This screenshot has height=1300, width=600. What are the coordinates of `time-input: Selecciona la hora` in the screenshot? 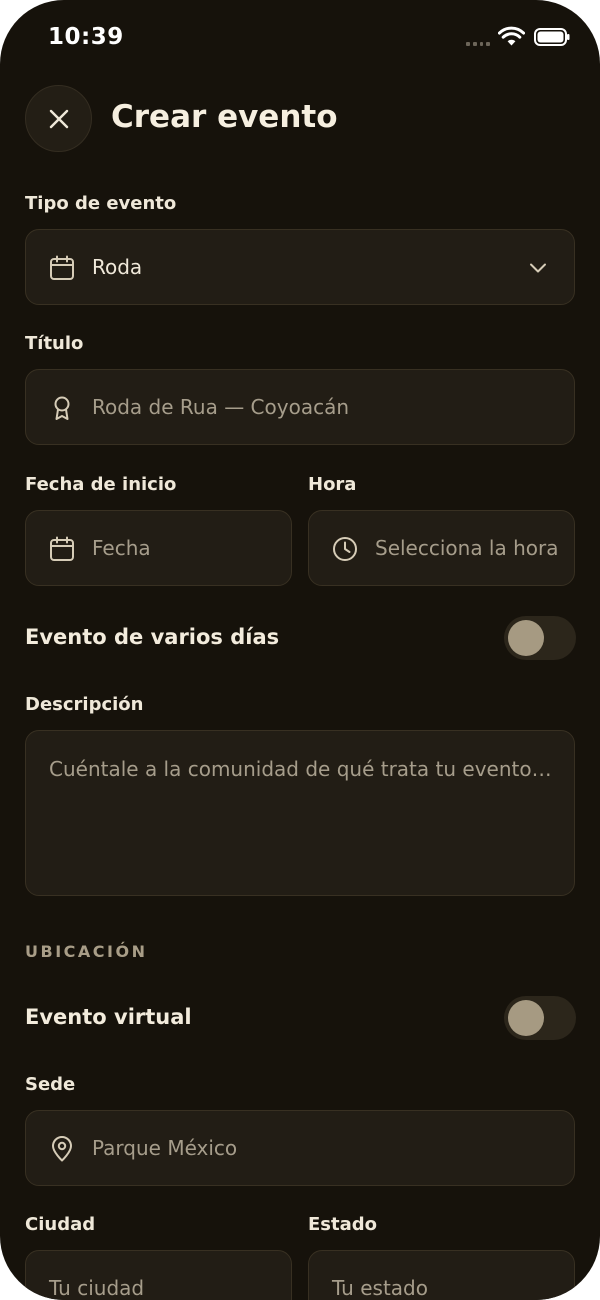 It's located at (441, 548).